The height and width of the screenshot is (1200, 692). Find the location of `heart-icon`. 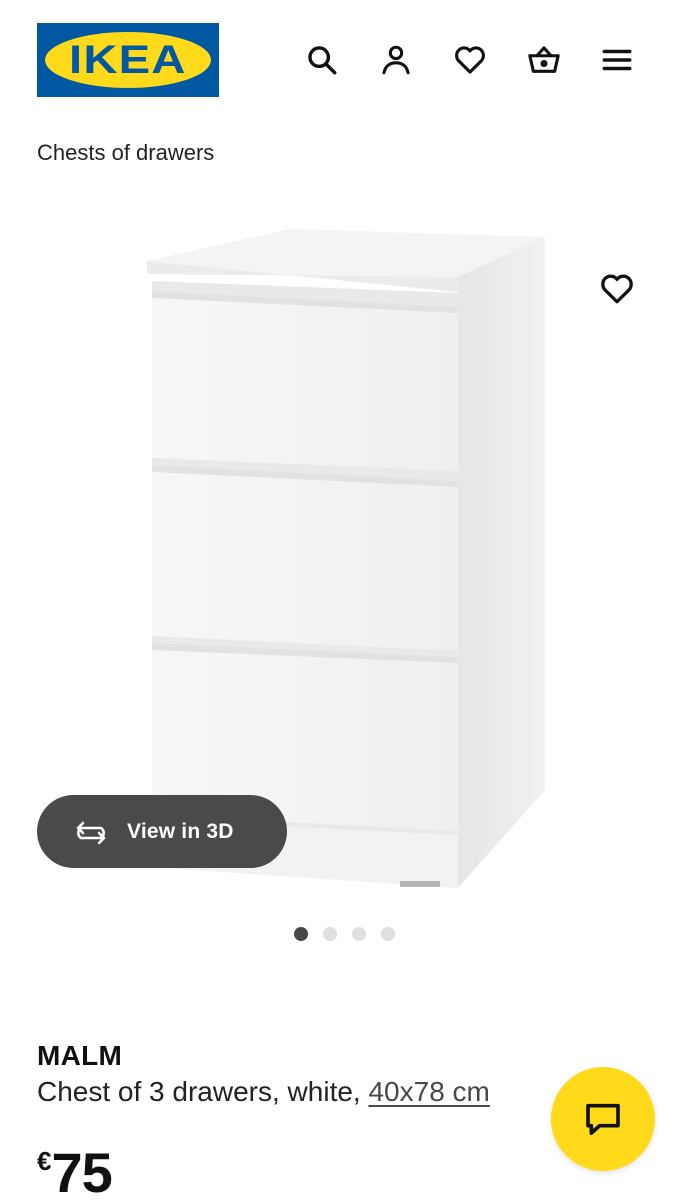

heart-icon is located at coordinates (617, 289).